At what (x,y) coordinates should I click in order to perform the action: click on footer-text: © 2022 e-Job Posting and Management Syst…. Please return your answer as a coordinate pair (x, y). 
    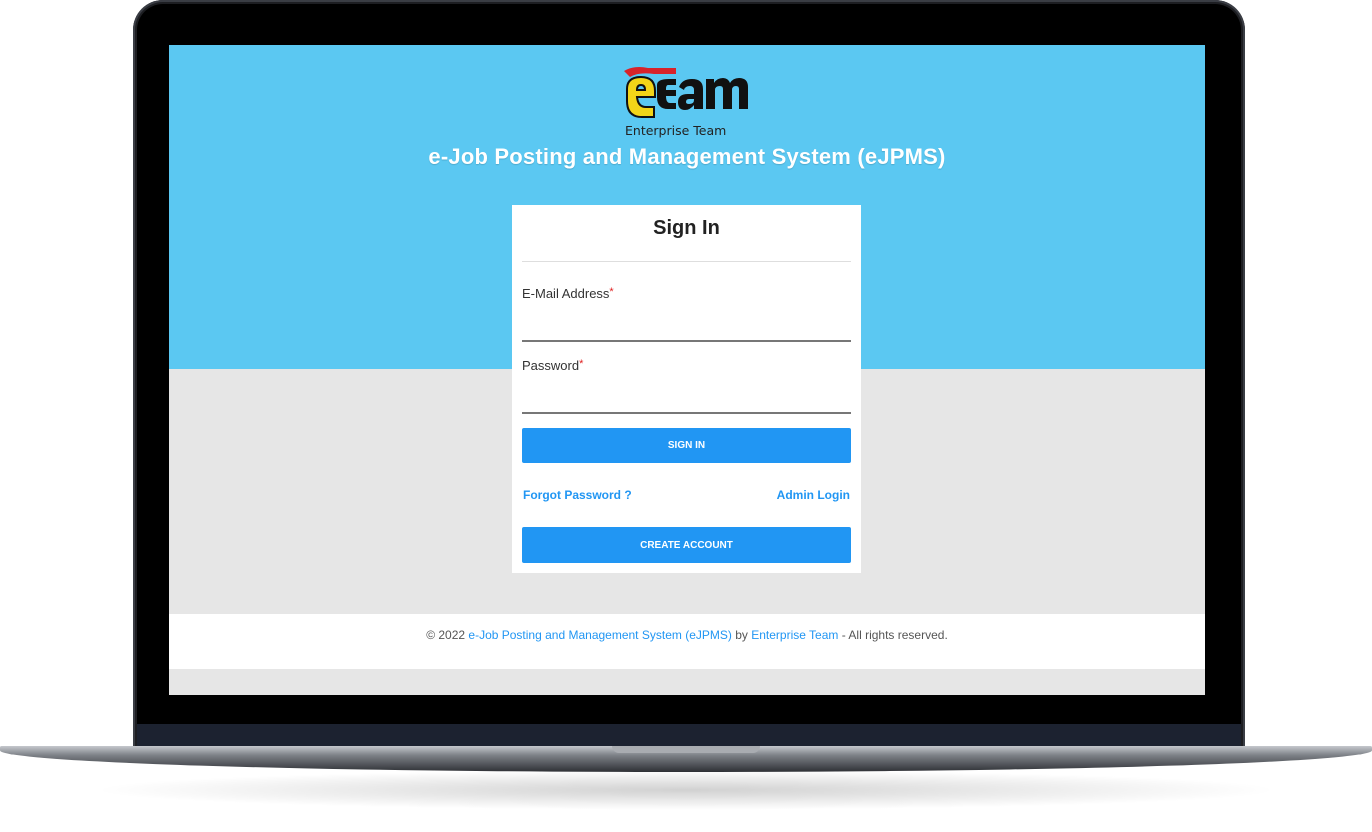
    Looking at the image, I should click on (687, 635).